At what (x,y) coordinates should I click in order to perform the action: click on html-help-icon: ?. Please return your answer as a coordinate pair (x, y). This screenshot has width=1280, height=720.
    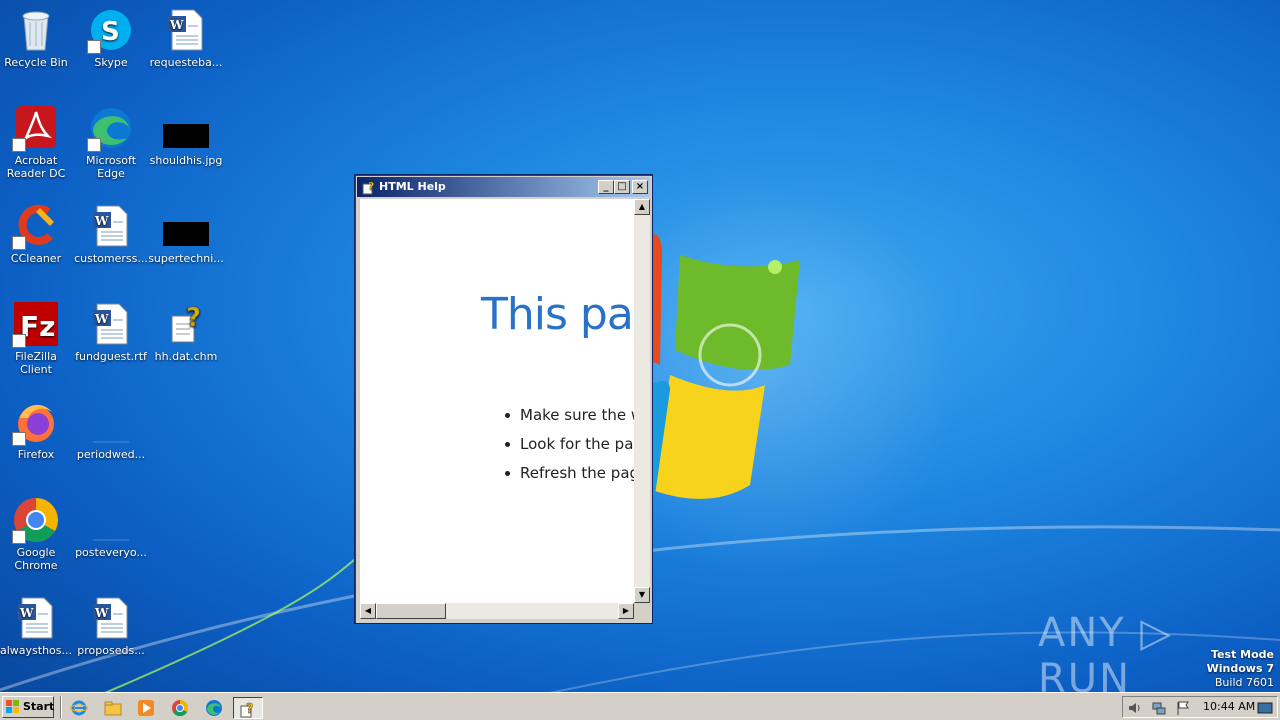
    Looking at the image, I should click on (247, 710).